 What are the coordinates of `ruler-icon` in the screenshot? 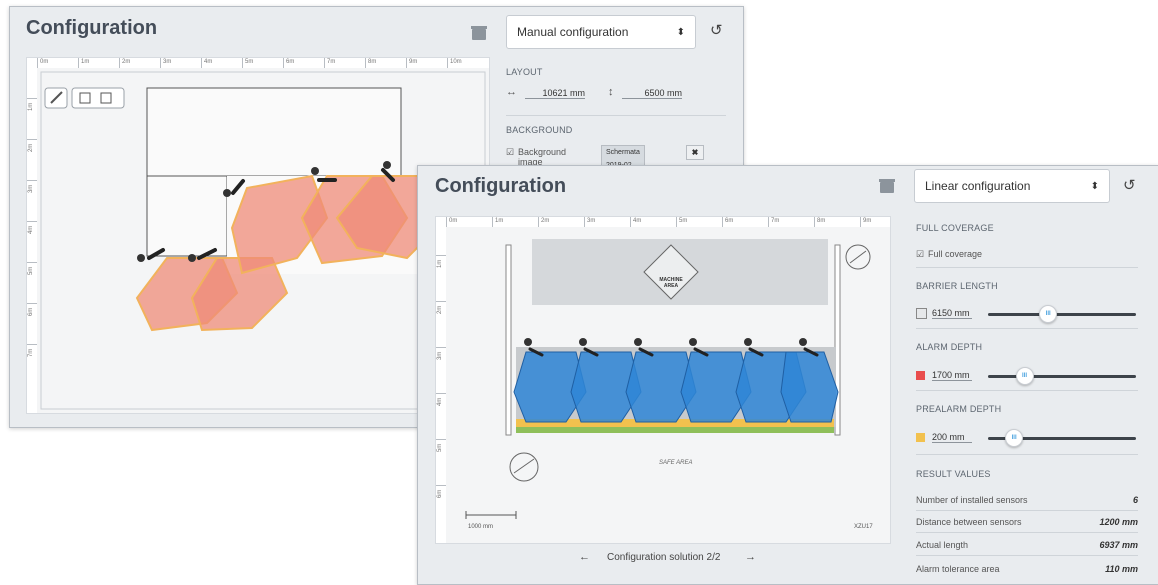 It's located at (56, 98).